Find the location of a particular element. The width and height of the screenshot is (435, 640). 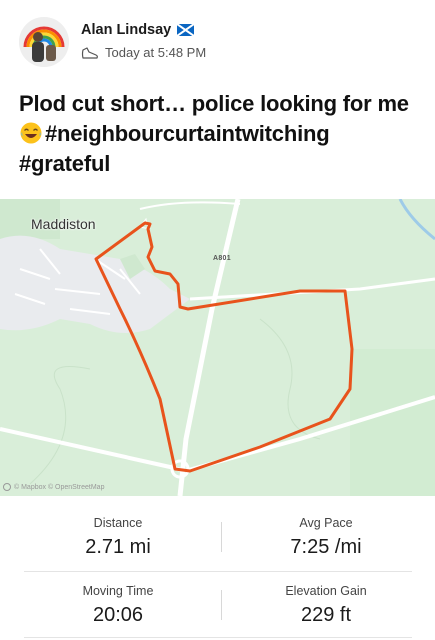

activity-header: Alan Lindsay Today at 5:48 PM is located at coordinates (217, 40).